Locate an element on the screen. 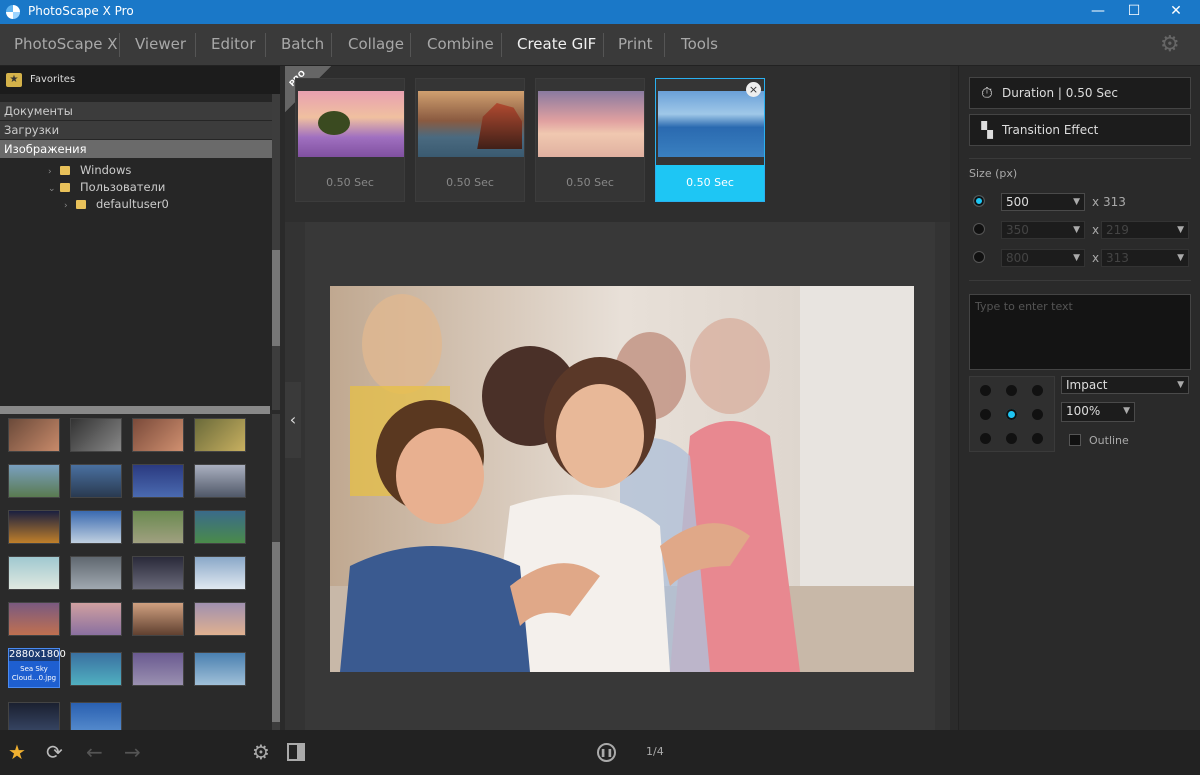  tree-item-label: Windows is located at coordinates (106, 170).